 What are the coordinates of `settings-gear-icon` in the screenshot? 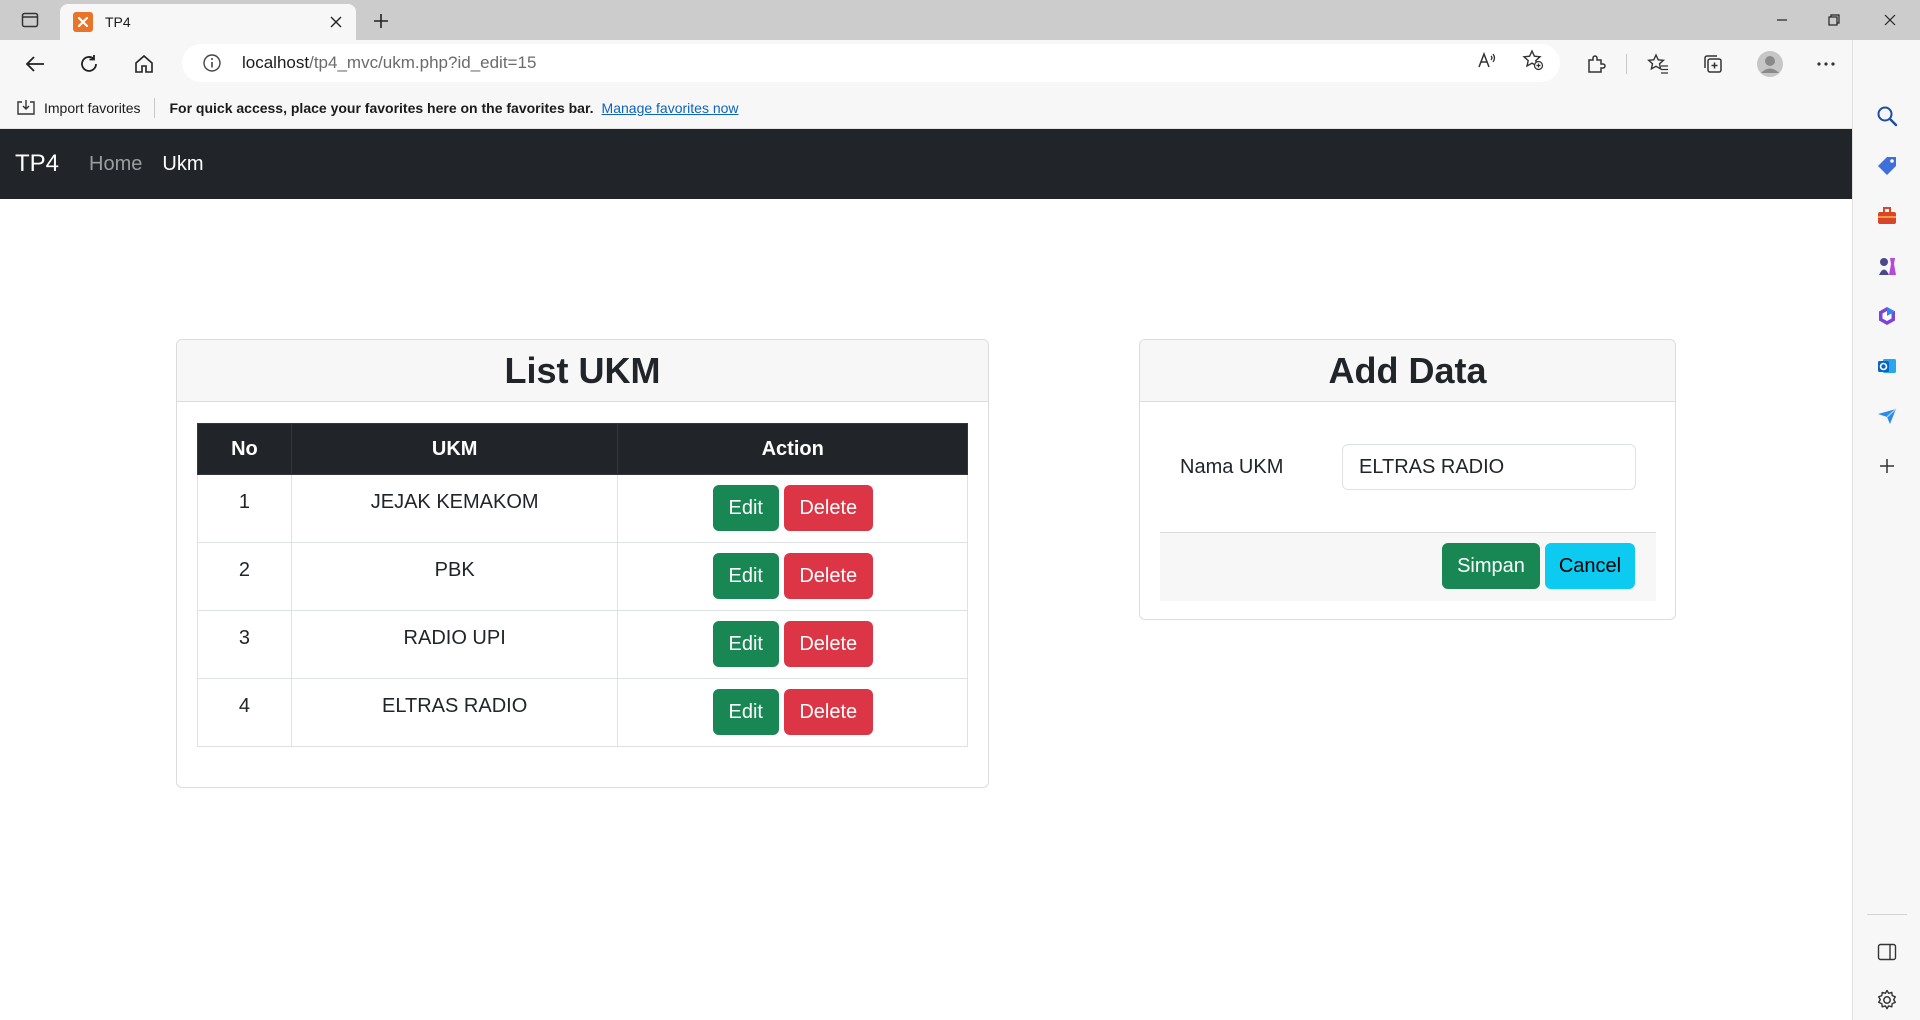 It's located at (1887, 1000).